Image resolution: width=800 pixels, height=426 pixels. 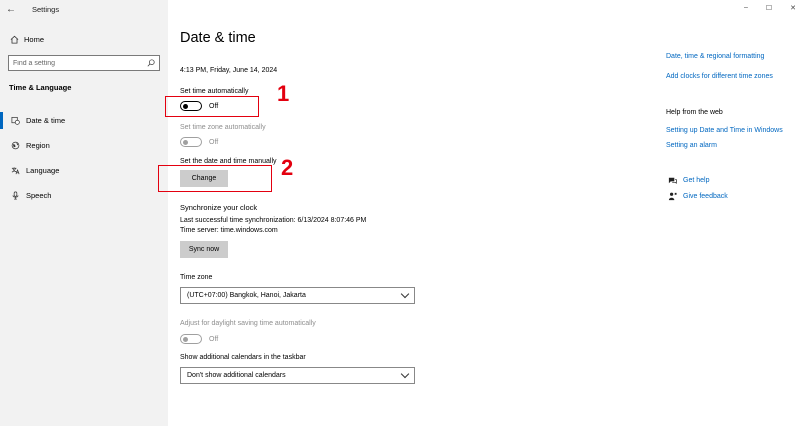 What do you see at coordinates (191, 142) in the screenshot?
I see `set-tz-auto-toggle` at bounding box center [191, 142].